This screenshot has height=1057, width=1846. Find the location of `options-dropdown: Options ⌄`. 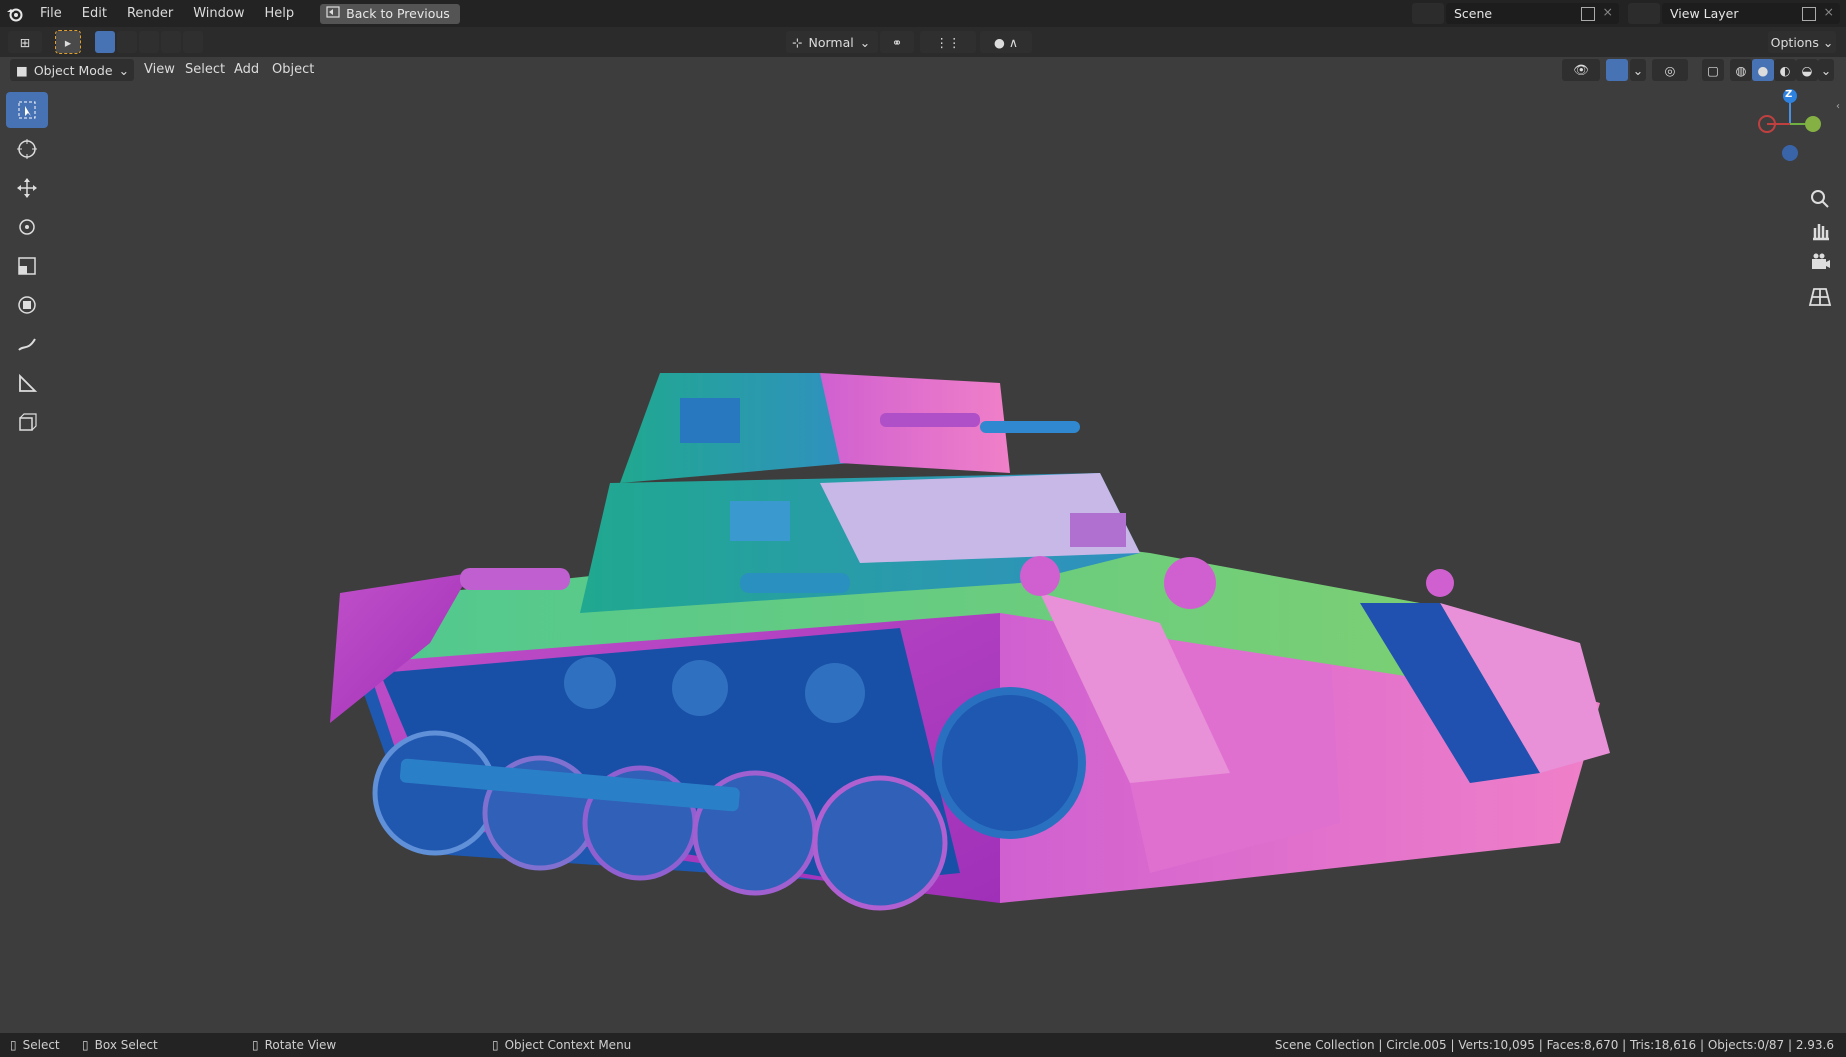

options-dropdown: Options ⌄ is located at coordinates (1802, 42).